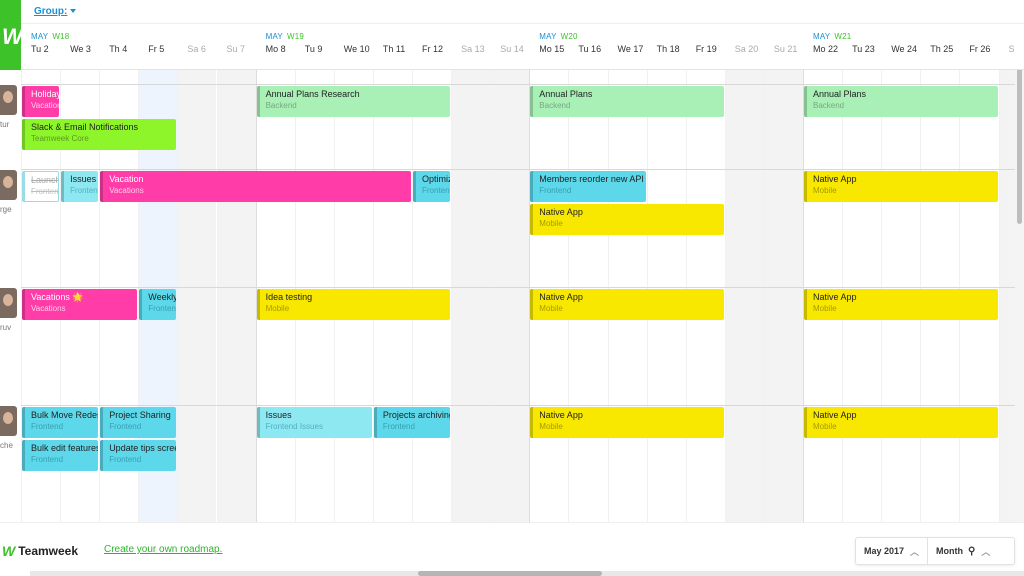 The height and width of the screenshot is (576, 1024). I want to click on task-bar: Slack & Email Notifications Teamweek Core, so click(99, 134).